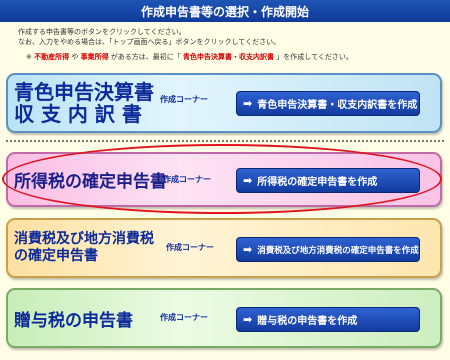 Image resolution: width=450 pixels, height=360 pixels. What do you see at coordinates (29, 57) in the screenshot?
I see `note-prefix: ※` at bounding box center [29, 57].